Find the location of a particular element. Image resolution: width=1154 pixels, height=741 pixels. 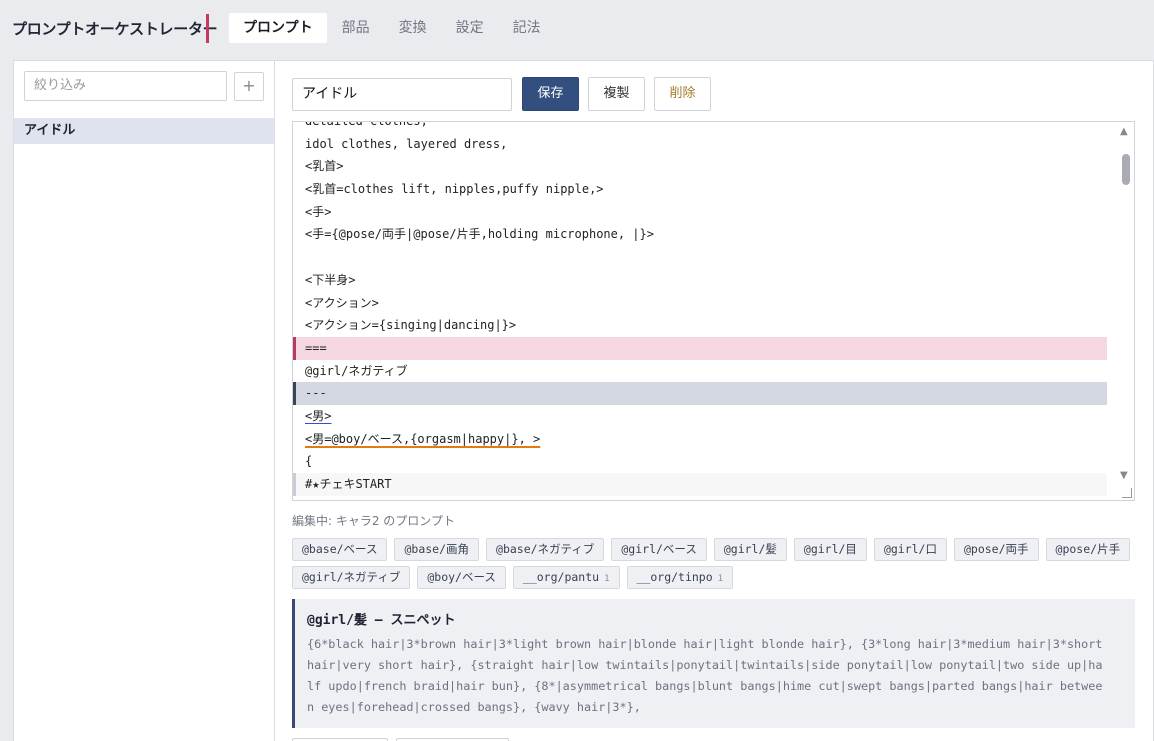

tab-parts: 部品 is located at coordinates (356, 28).